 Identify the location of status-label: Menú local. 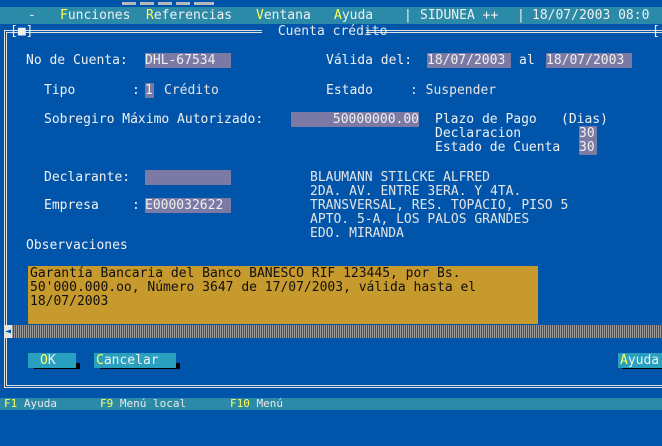
(153, 403).